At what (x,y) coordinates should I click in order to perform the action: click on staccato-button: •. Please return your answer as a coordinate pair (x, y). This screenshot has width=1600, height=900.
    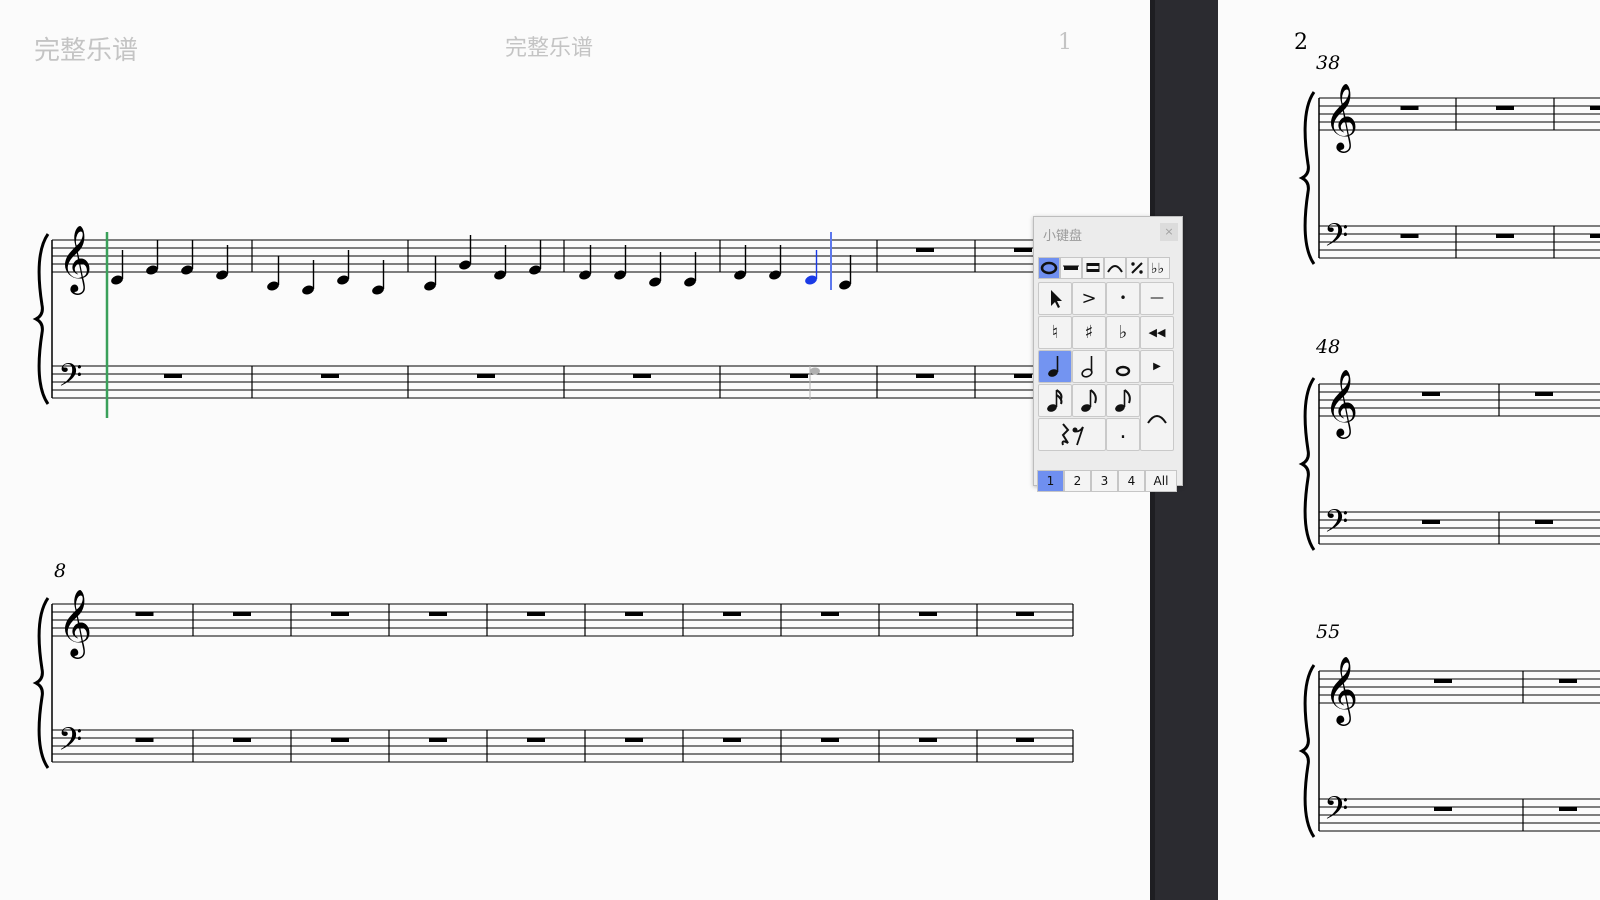
    Looking at the image, I should click on (1123, 298).